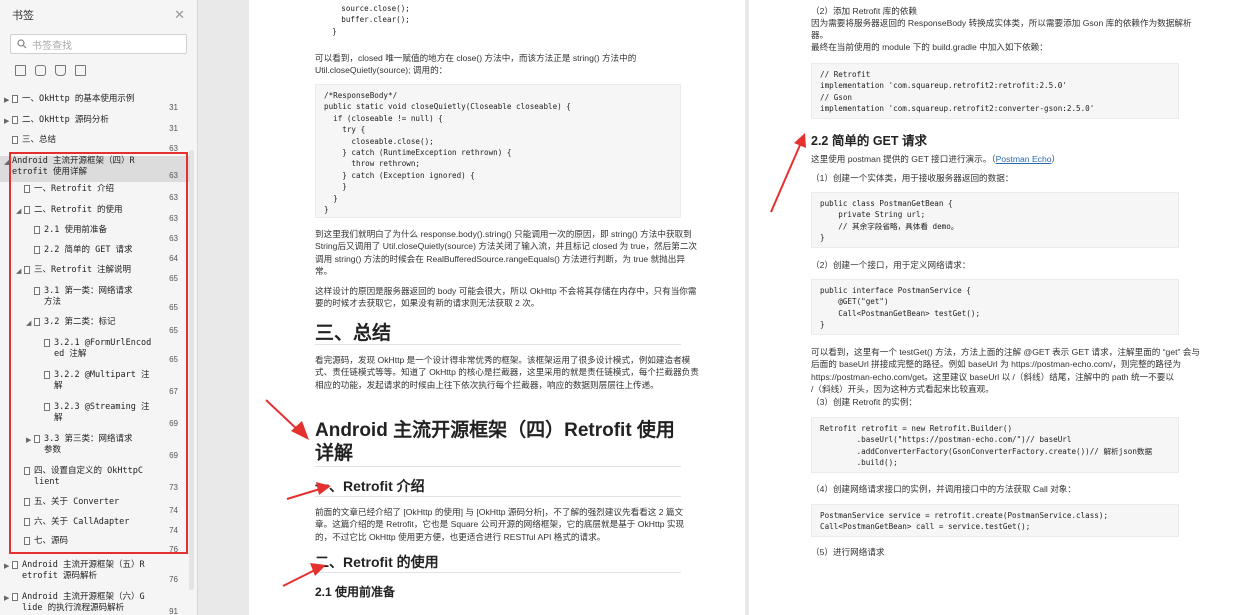  What do you see at coordinates (304, 575) in the screenshot?
I see `arrow-use` at bounding box center [304, 575].